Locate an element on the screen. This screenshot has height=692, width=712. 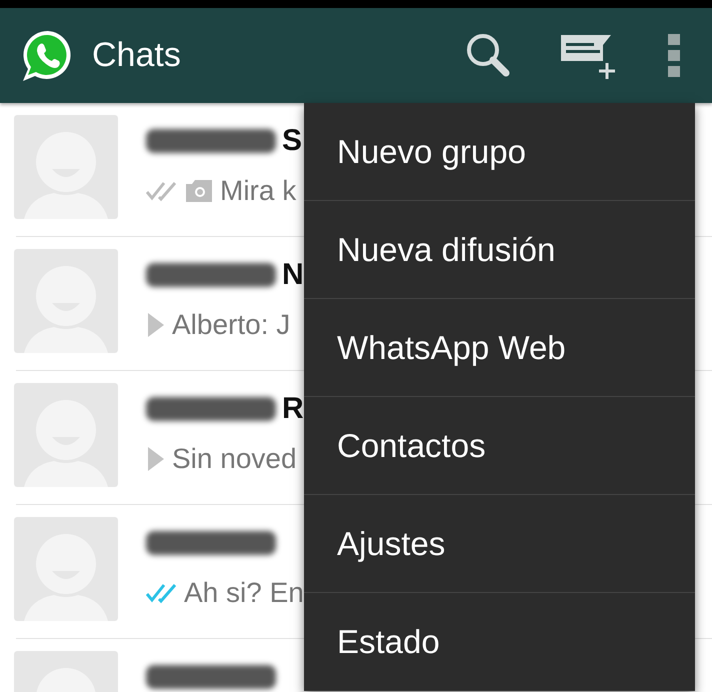
camera-icon is located at coordinates (199, 191).